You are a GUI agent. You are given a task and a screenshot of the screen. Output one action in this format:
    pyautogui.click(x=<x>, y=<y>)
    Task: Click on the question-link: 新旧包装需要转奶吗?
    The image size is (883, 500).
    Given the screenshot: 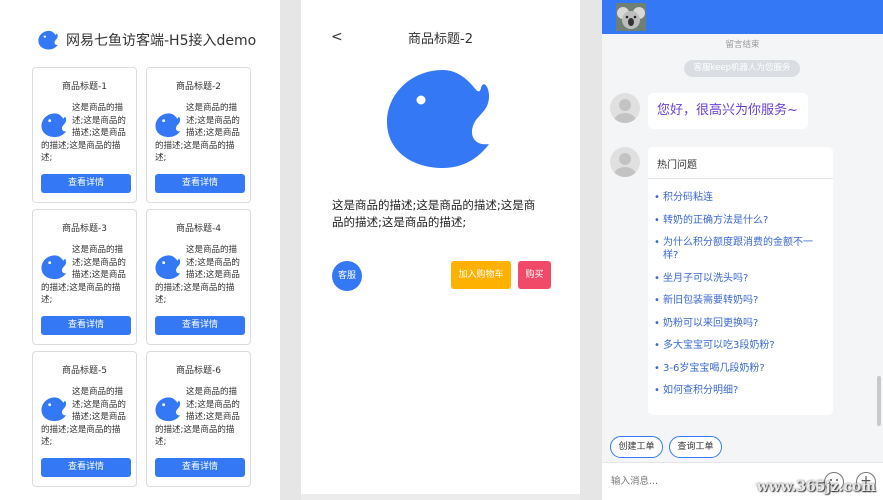 What is the action you would take?
    pyautogui.click(x=740, y=300)
    